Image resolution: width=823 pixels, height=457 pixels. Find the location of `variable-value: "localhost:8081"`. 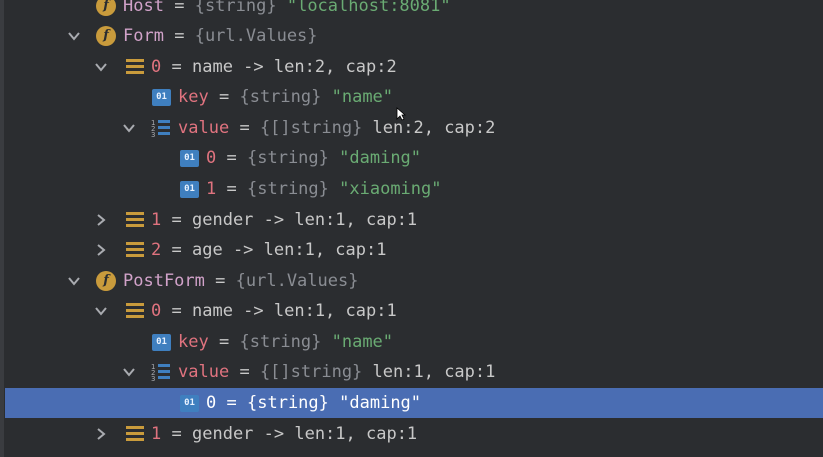

variable-value: "localhost:8081" is located at coordinates (368, 8).